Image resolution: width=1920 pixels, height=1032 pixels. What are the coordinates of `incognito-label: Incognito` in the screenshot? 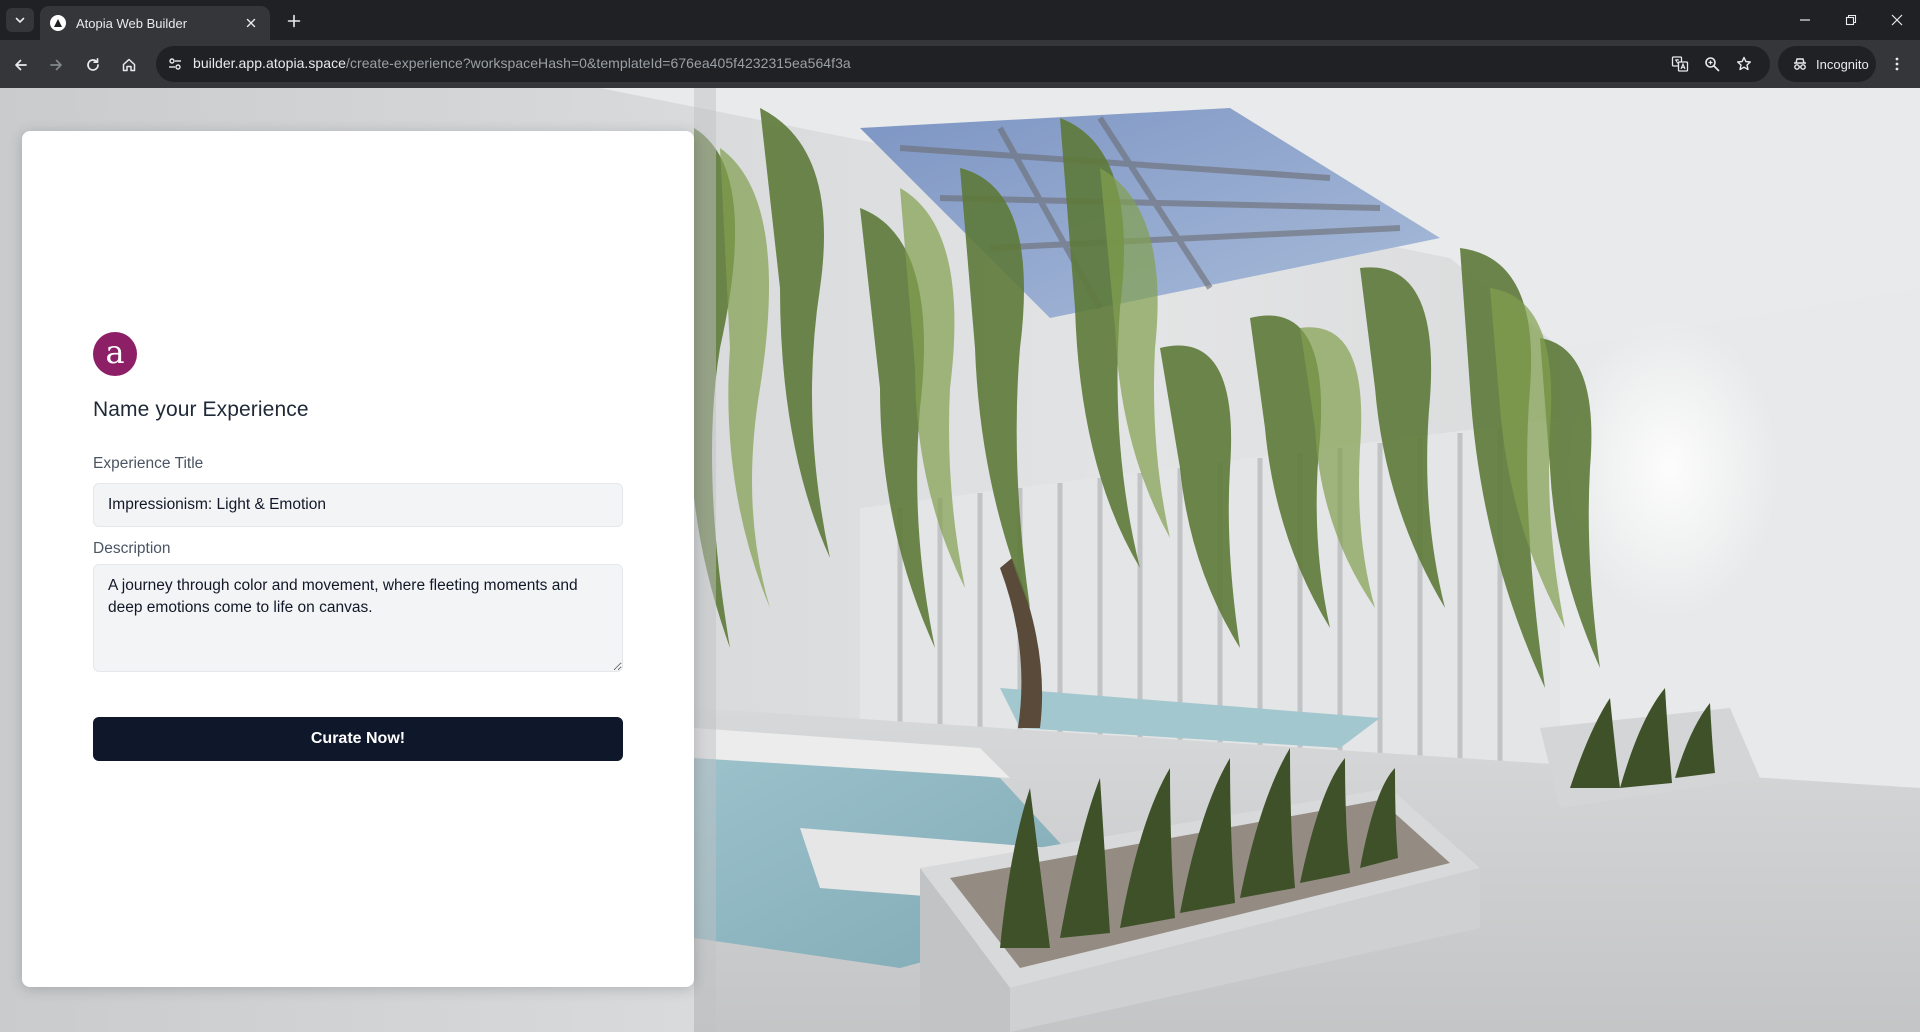 It's located at (1842, 64).